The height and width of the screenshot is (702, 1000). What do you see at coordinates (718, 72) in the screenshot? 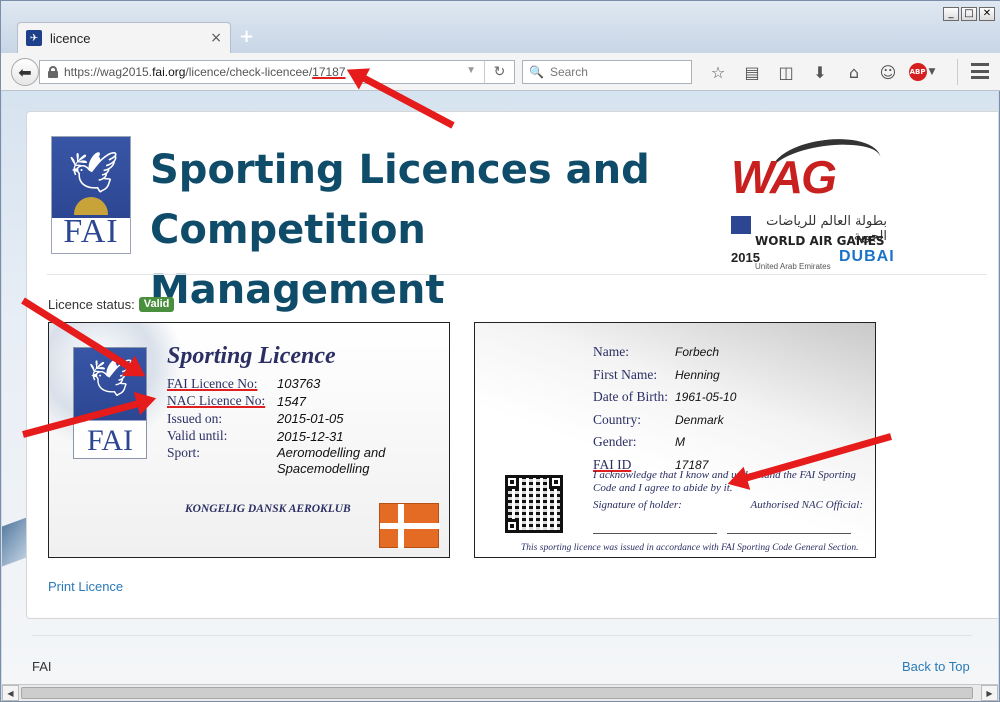
I see `star-icon: ☆` at bounding box center [718, 72].